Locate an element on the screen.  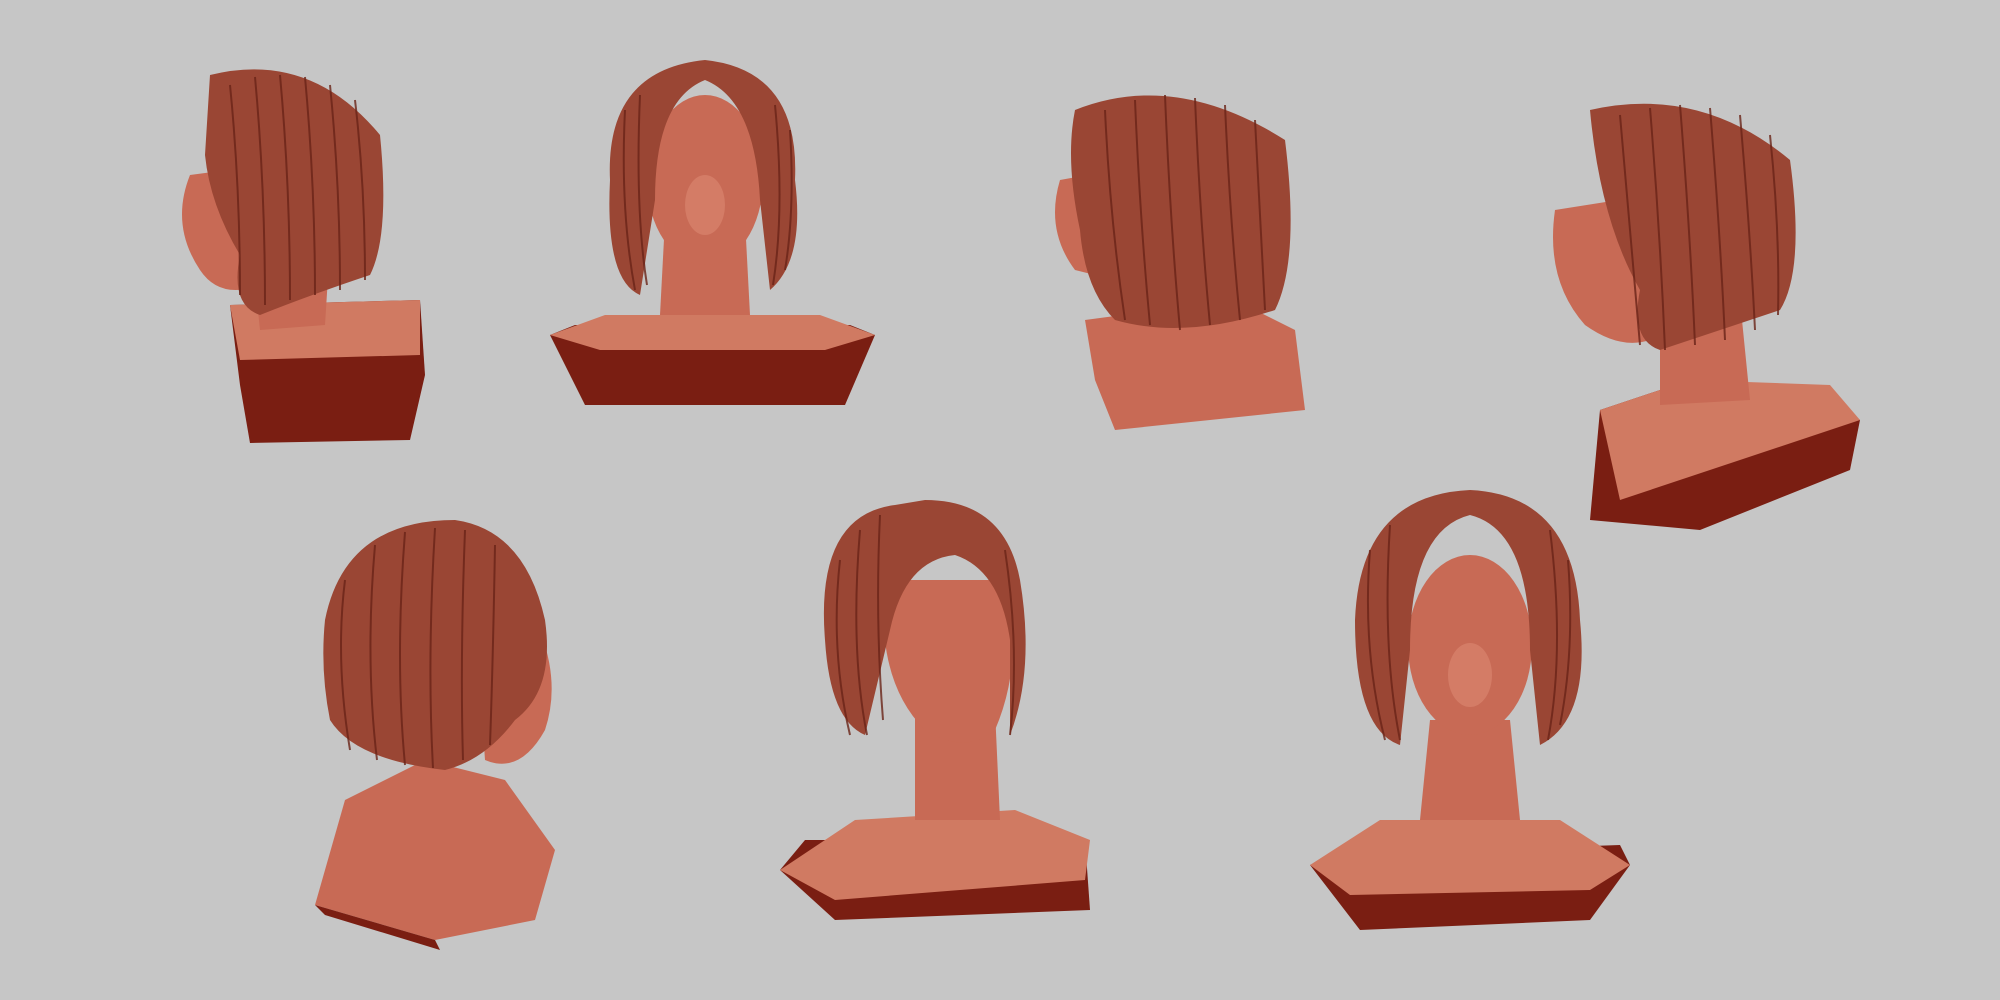
left-profile-bust is located at coordinates (303, 256).